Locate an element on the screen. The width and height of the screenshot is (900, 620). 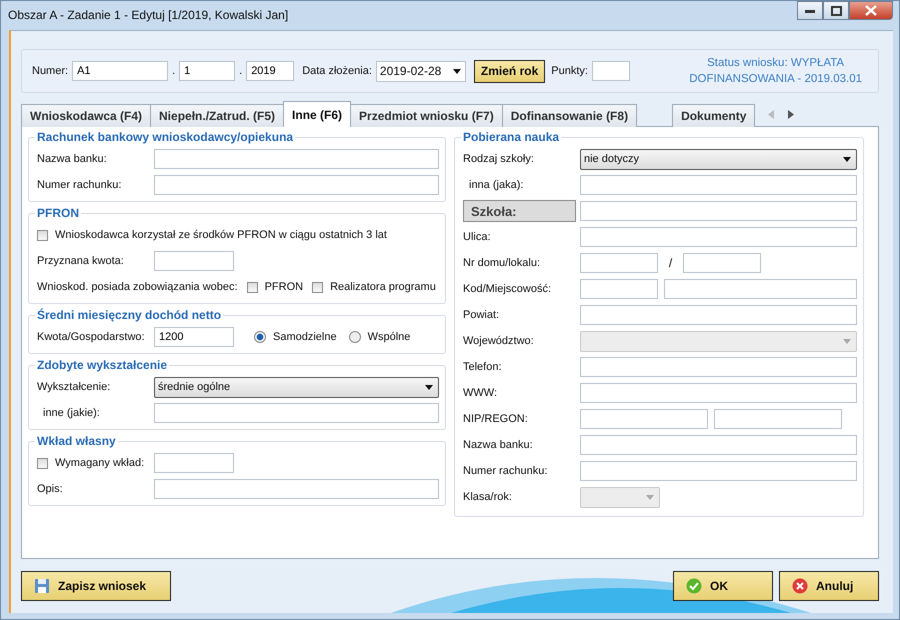
tab: Inne (F6) is located at coordinates (317, 114).